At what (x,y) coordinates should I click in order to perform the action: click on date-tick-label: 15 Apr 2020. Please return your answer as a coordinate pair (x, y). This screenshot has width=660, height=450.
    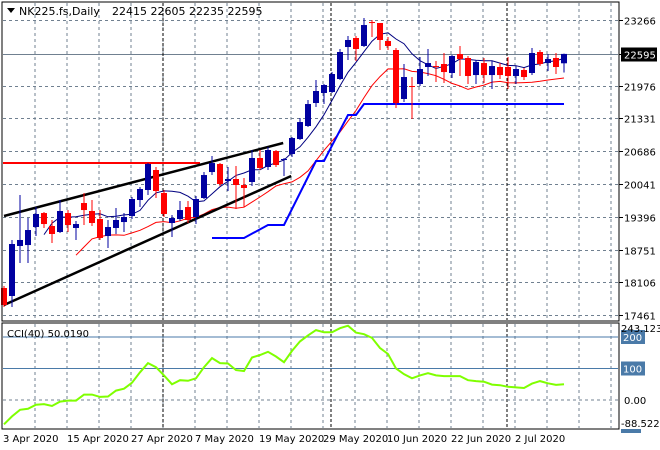
    Looking at the image, I should click on (98, 439).